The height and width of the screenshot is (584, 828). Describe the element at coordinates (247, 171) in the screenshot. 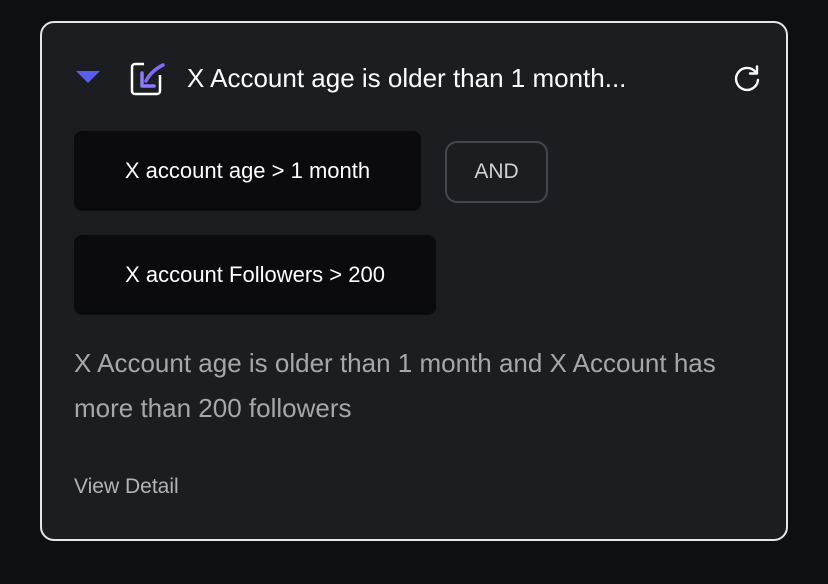

I see `condition-chip-account-age: X account age > 1 month` at that location.